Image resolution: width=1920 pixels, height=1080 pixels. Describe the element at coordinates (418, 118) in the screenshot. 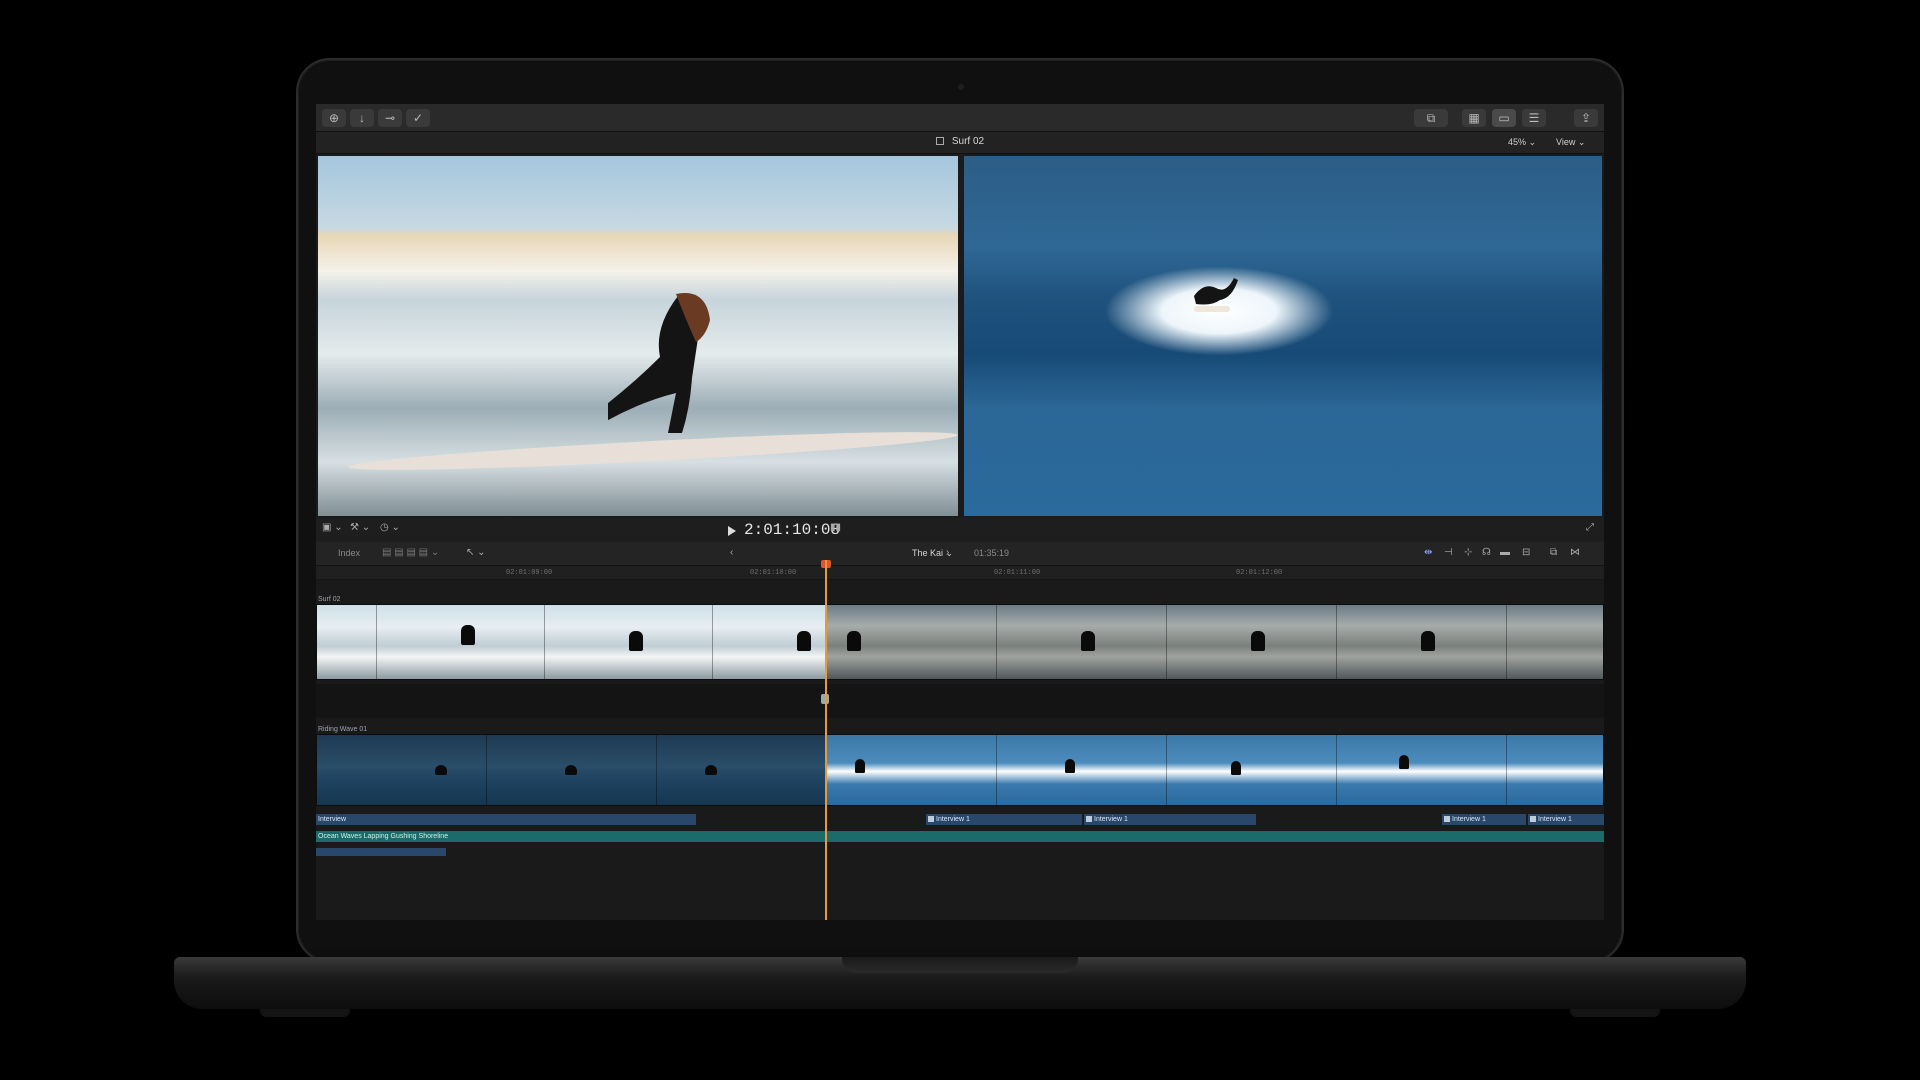

I see `checkmark-icon: ✓` at that location.